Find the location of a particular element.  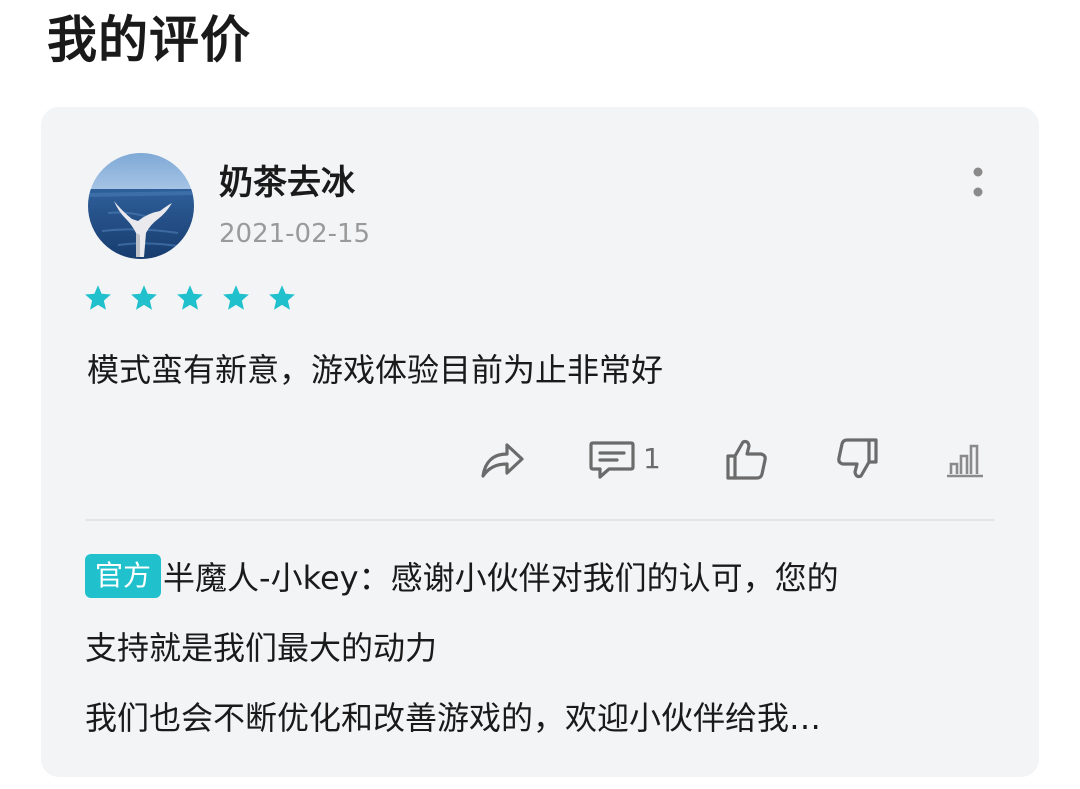

reply-line-2: 支持就是我们最大的动力 is located at coordinates (261, 648).